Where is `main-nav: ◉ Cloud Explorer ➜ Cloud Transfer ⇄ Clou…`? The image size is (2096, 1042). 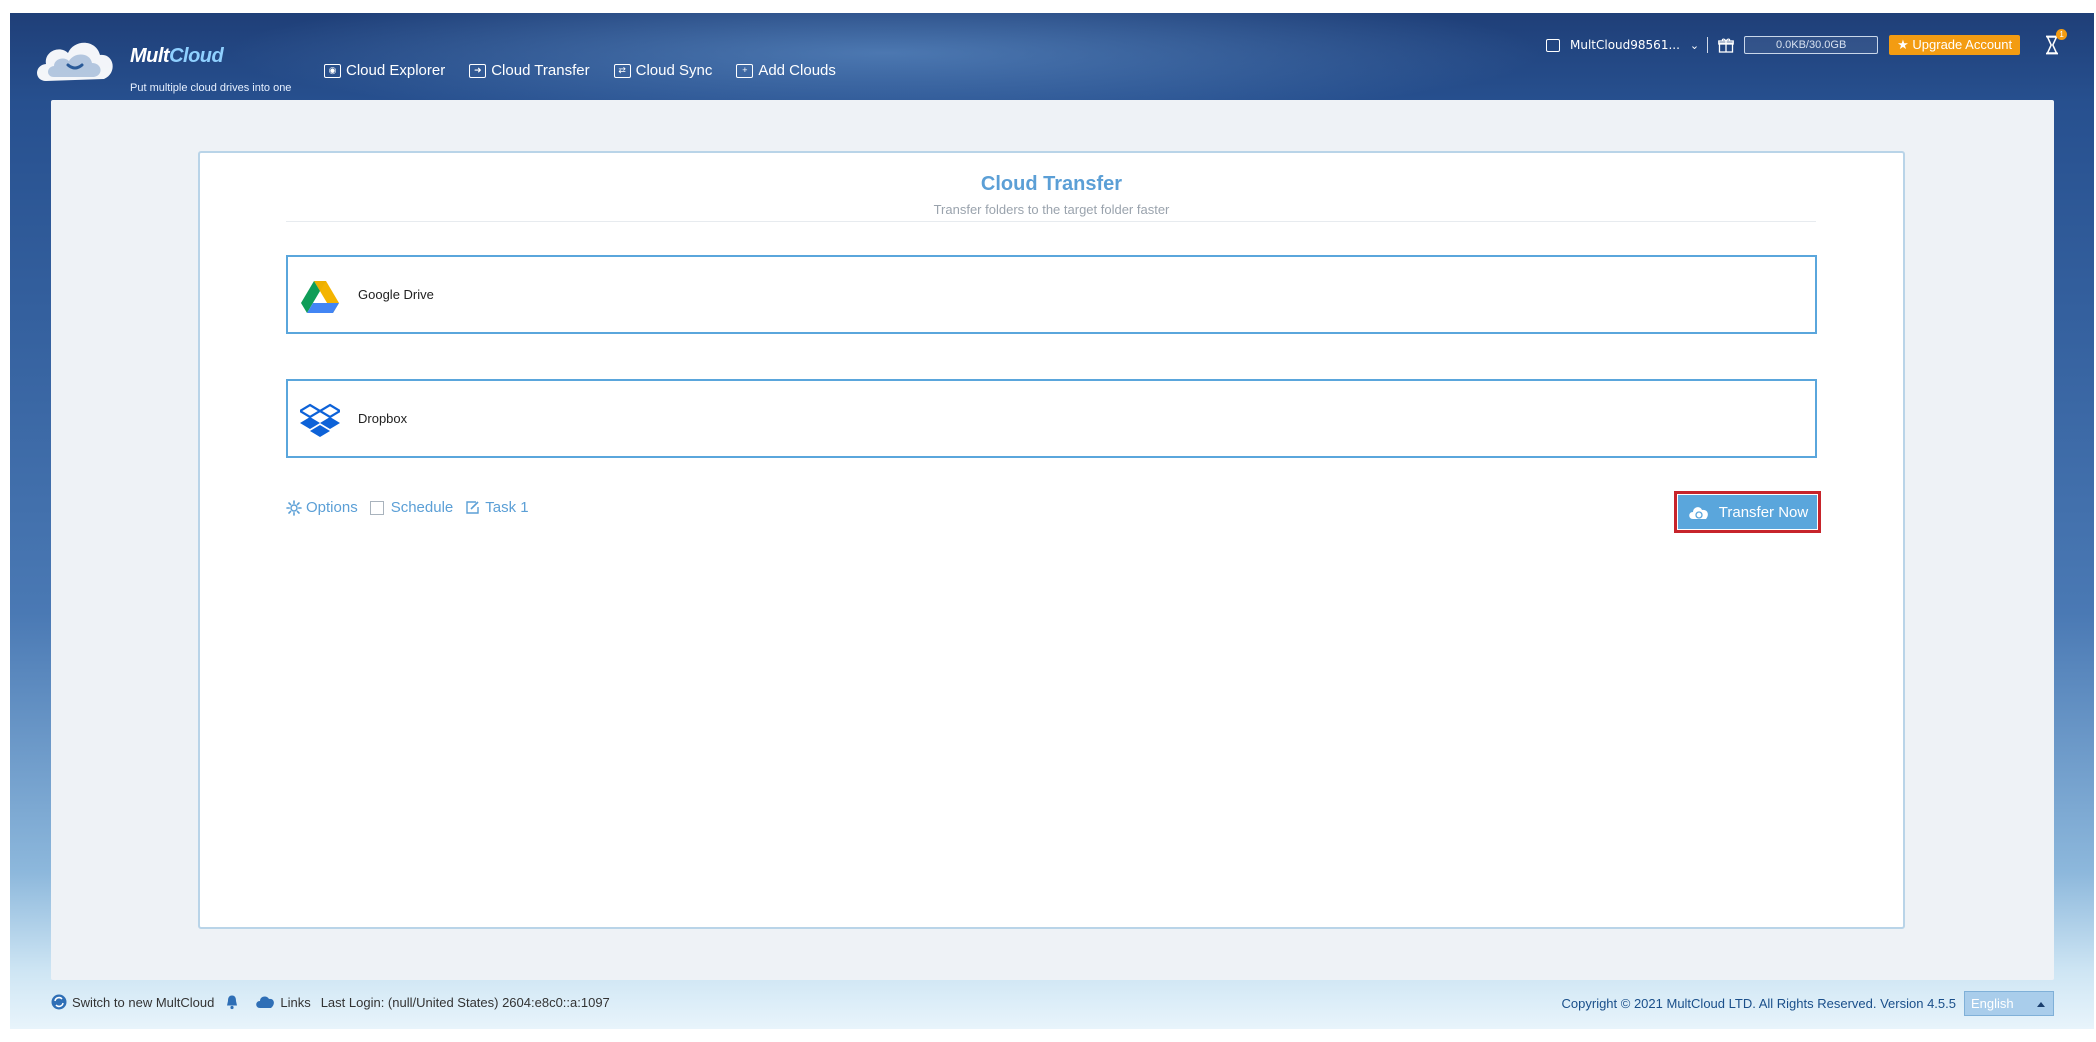 main-nav: ◉ Cloud Explorer ➜ Cloud Transfer ⇄ Clou… is located at coordinates (592, 70).